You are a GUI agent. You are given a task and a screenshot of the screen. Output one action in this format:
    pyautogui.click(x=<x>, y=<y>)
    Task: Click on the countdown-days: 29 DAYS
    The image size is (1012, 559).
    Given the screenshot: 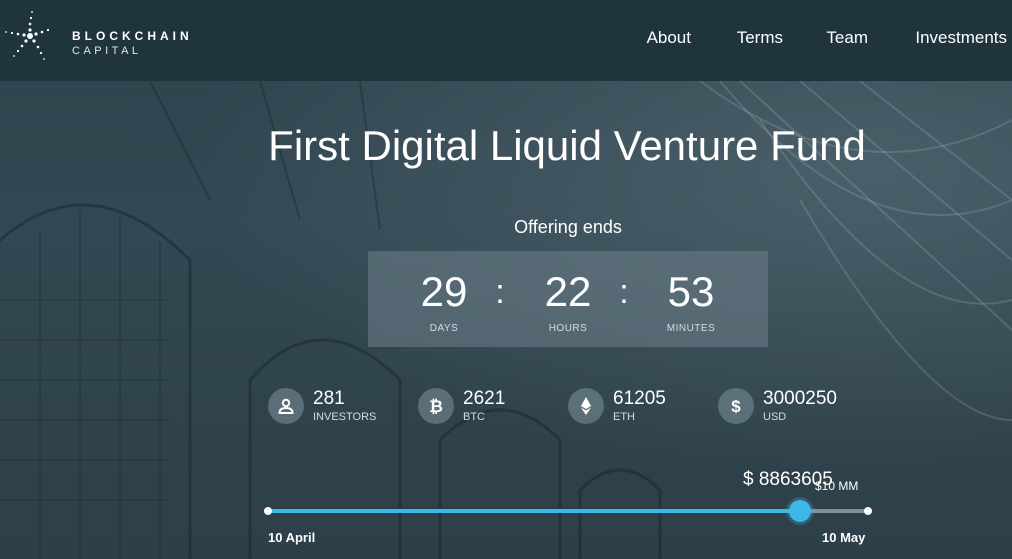 What is the action you would take?
    pyautogui.click(x=444, y=300)
    